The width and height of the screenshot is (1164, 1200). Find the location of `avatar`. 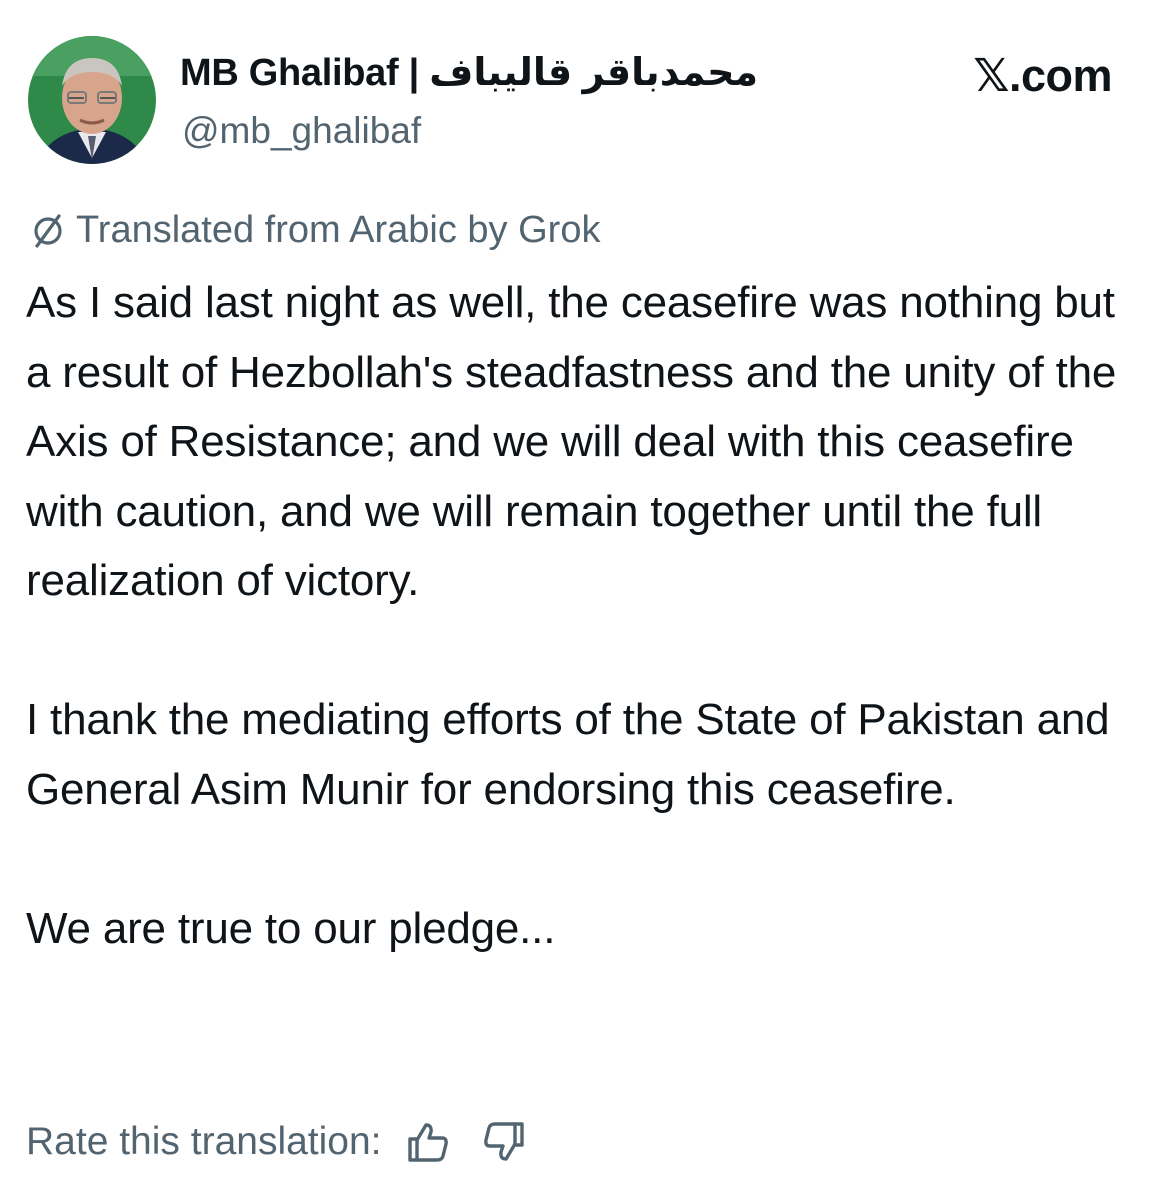

avatar is located at coordinates (92, 100).